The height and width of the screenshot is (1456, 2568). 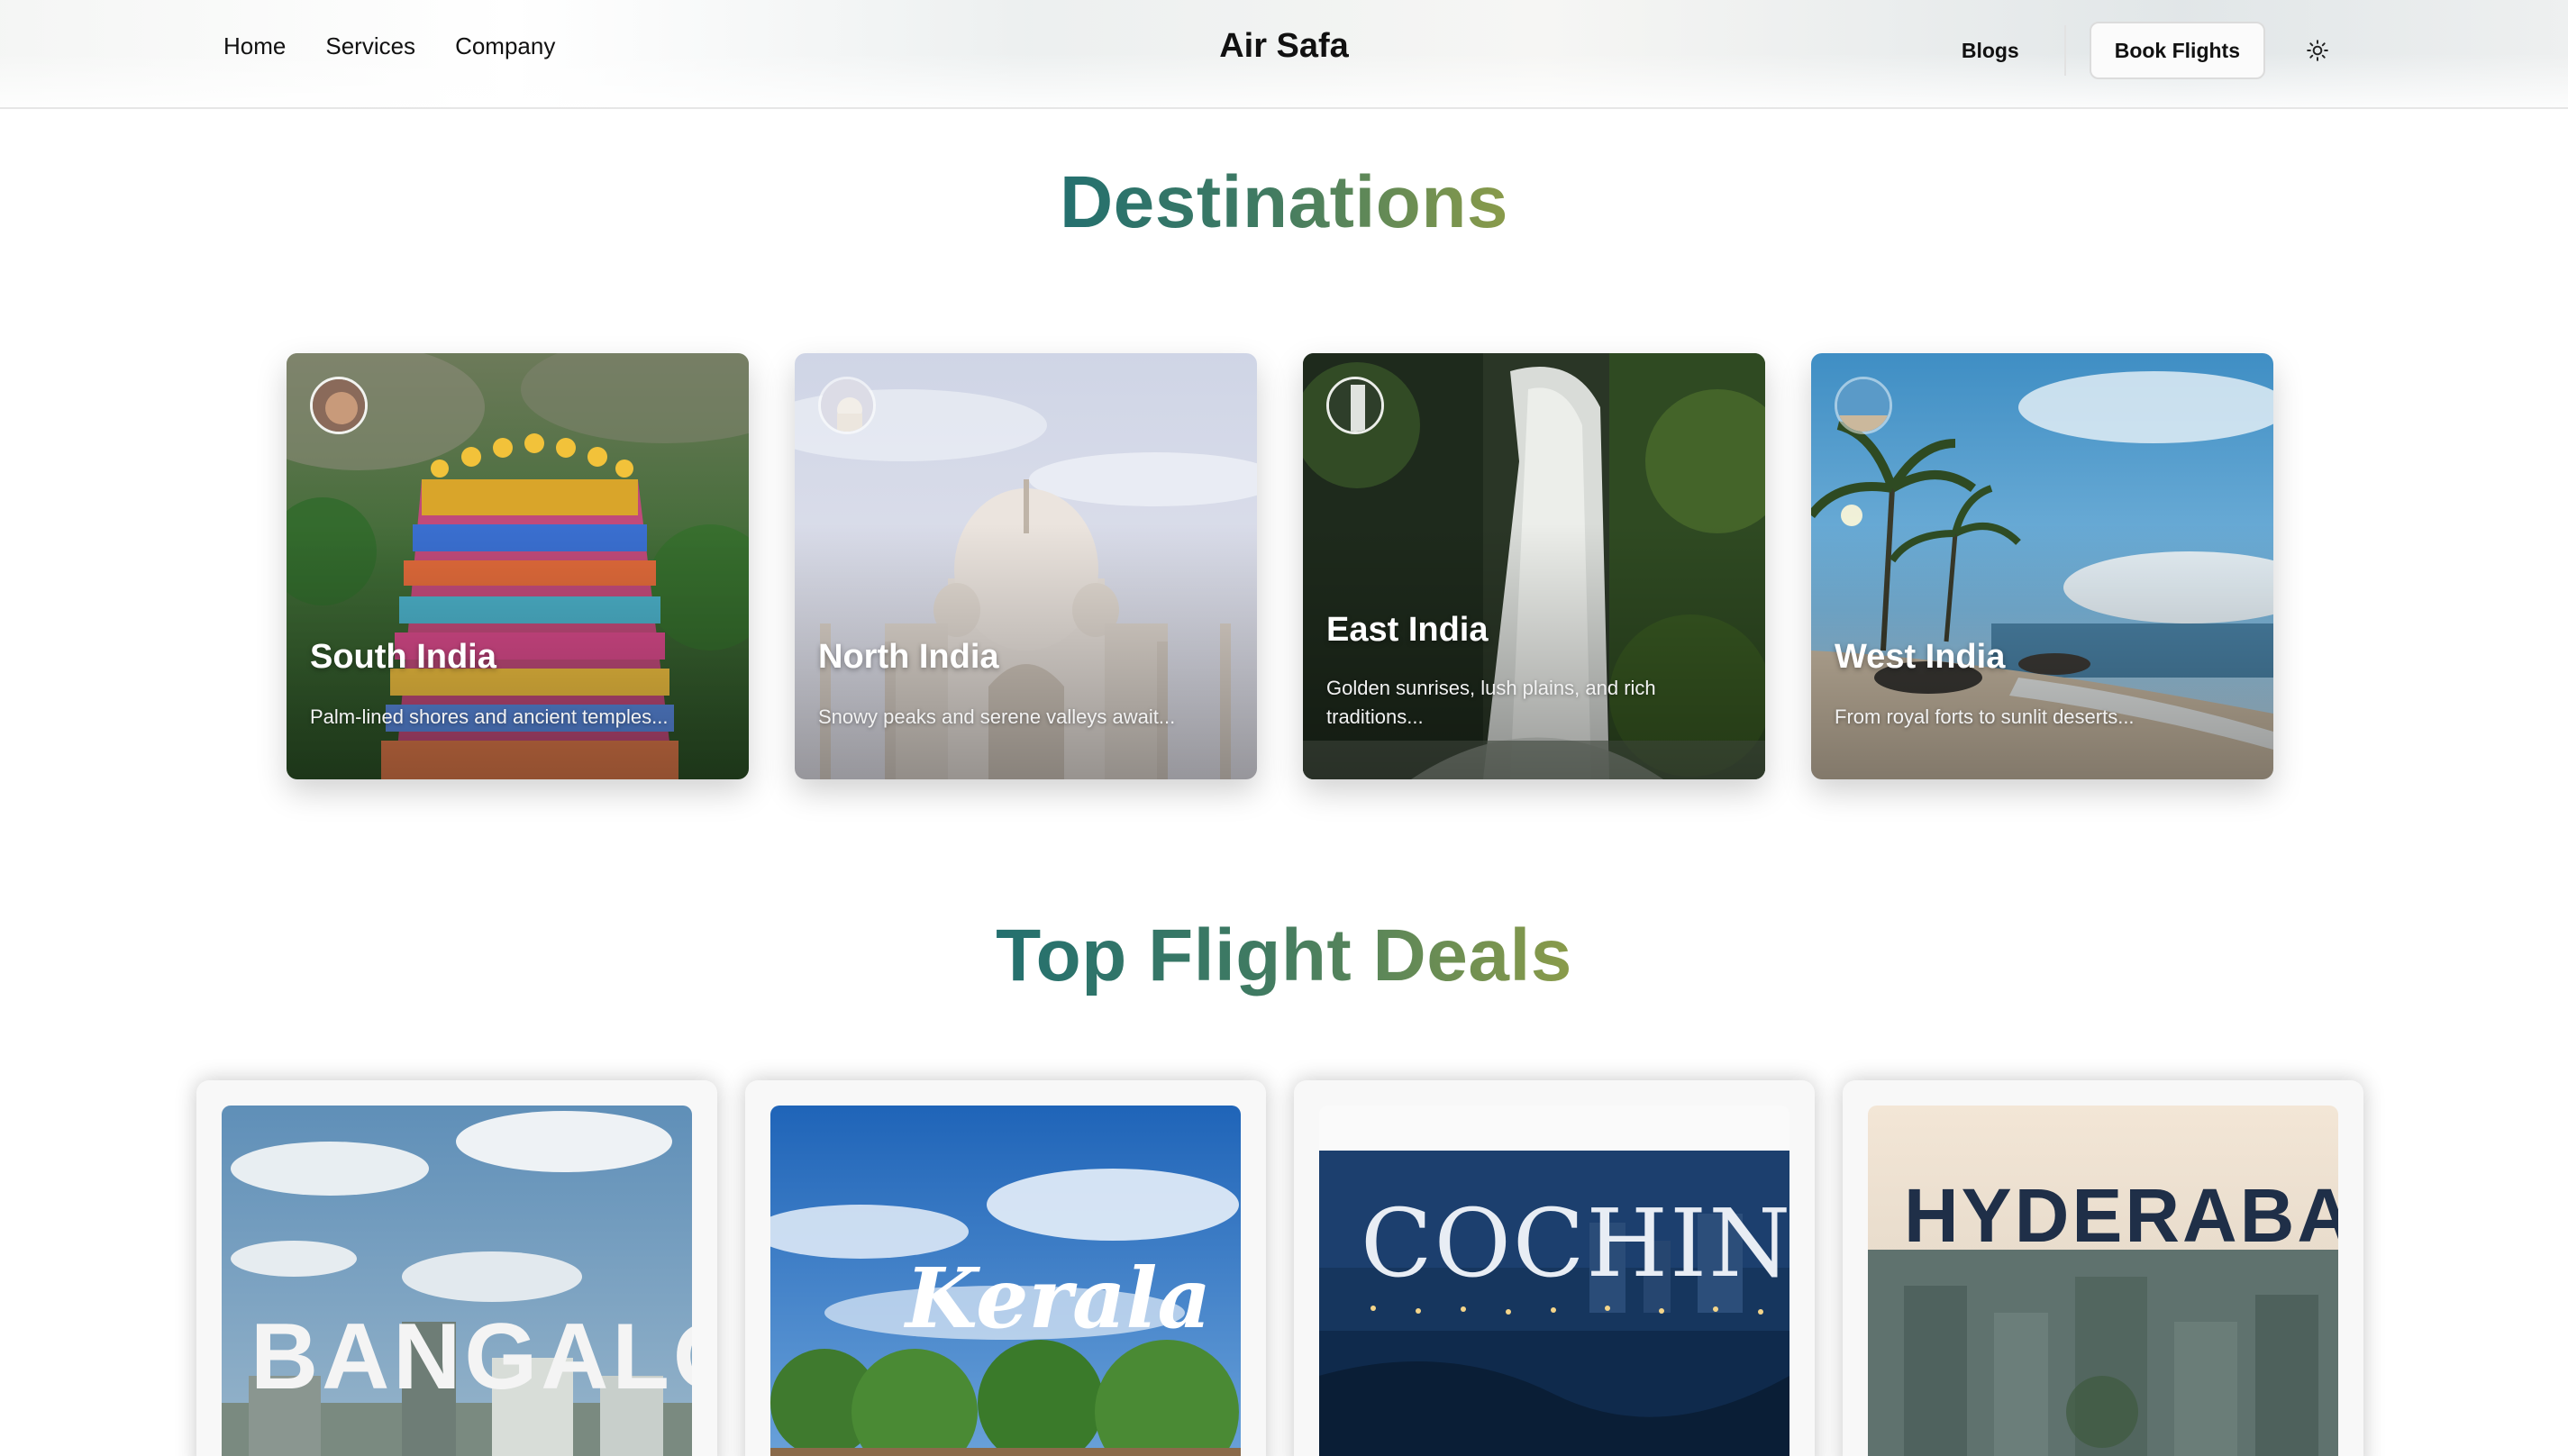 I want to click on destination-name: East India, so click(x=1407, y=630).